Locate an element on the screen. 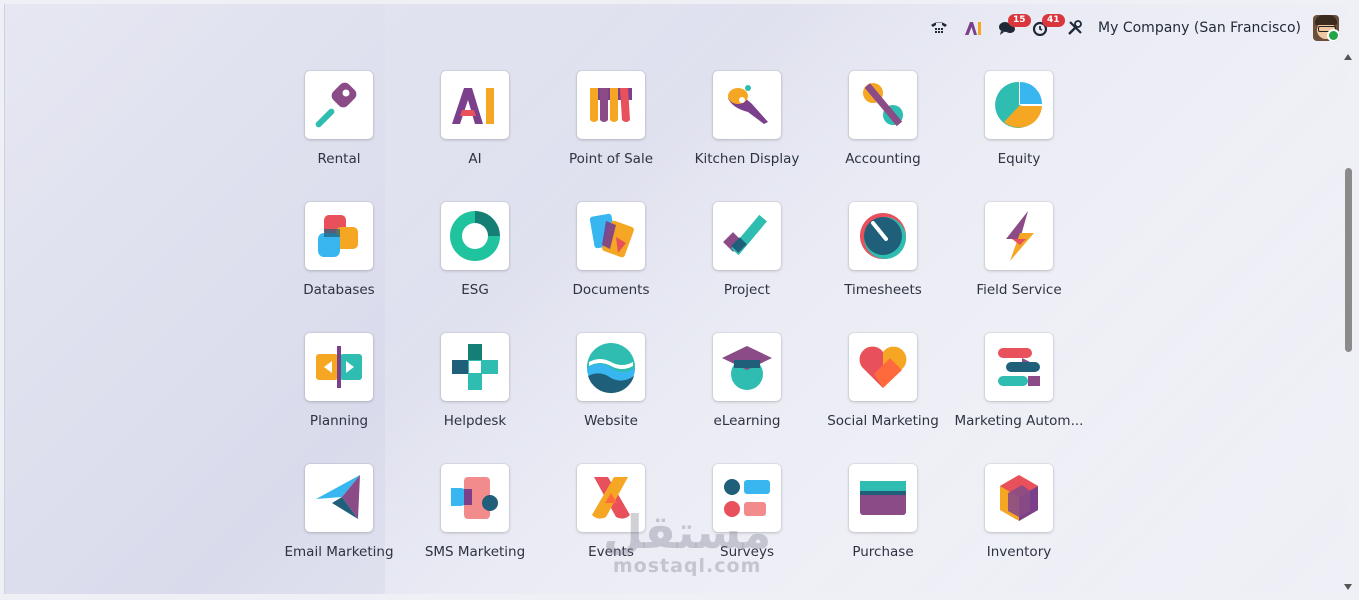 This screenshot has height=600, width=1359. app-elearning: eLearning is located at coordinates (747, 387).